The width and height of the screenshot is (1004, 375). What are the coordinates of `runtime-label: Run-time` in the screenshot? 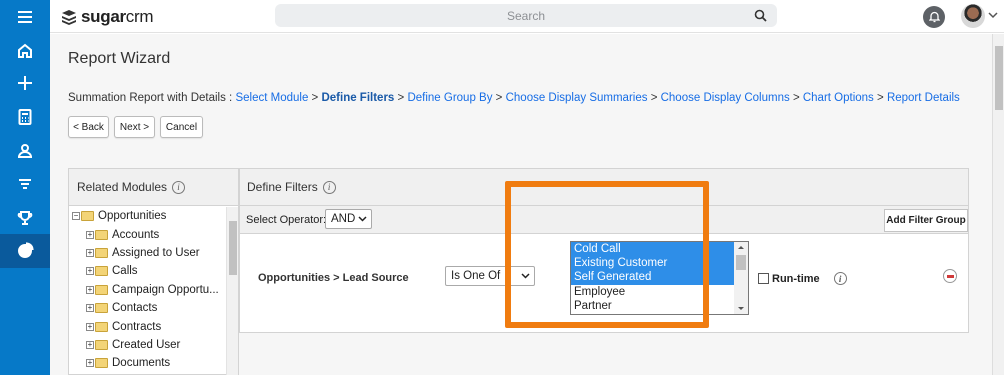 It's located at (796, 278).